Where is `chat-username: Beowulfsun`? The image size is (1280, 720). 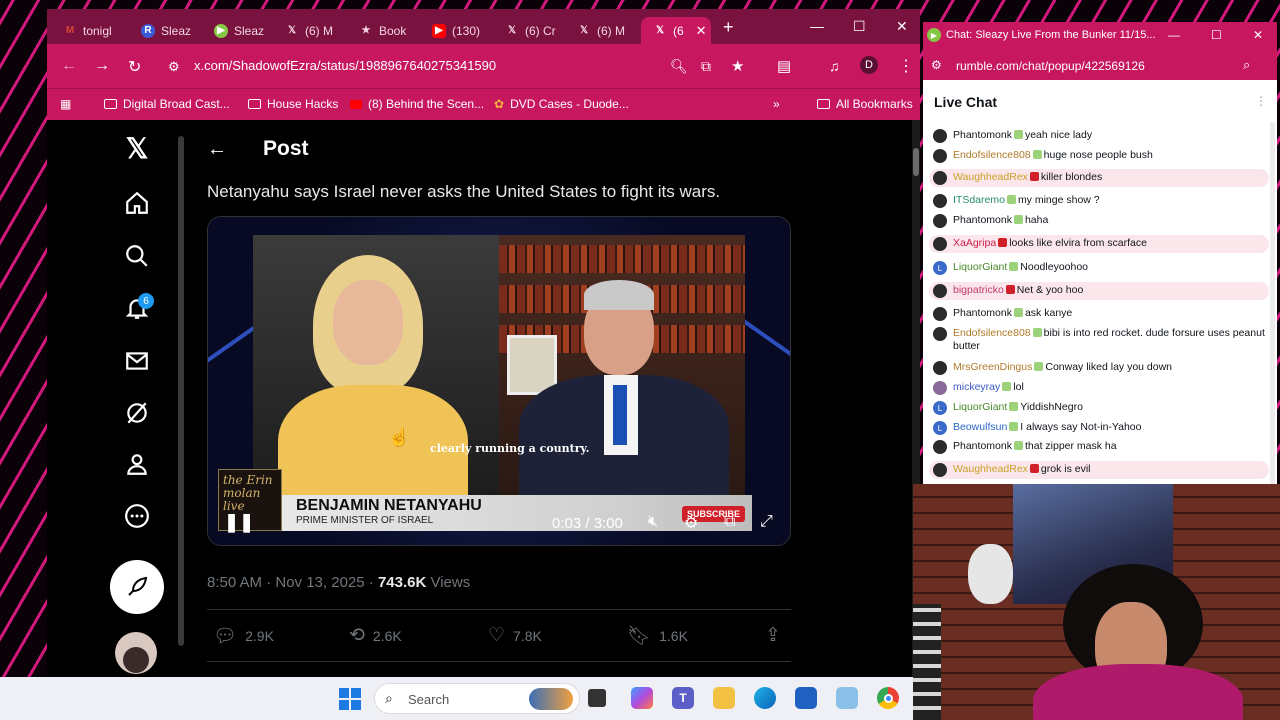
chat-username: Beowulfsun is located at coordinates (980, 427).